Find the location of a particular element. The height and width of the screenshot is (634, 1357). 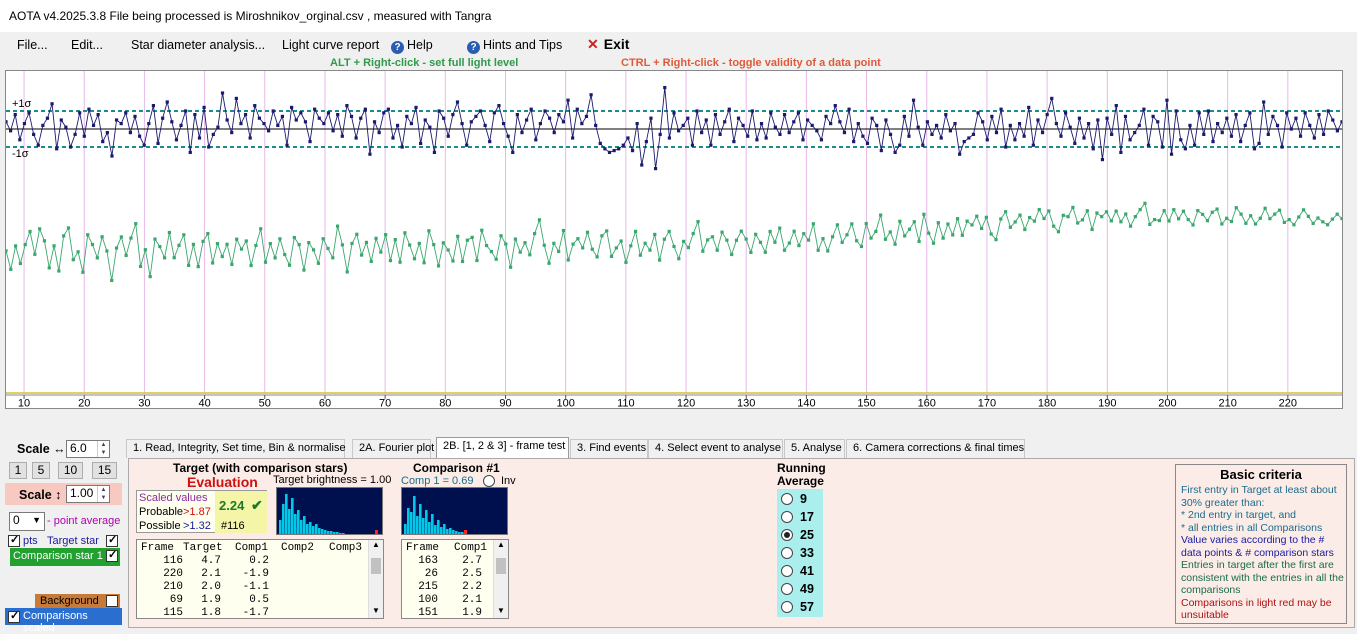

zoom-button-15: 15 is located at coordinates (104, 470).